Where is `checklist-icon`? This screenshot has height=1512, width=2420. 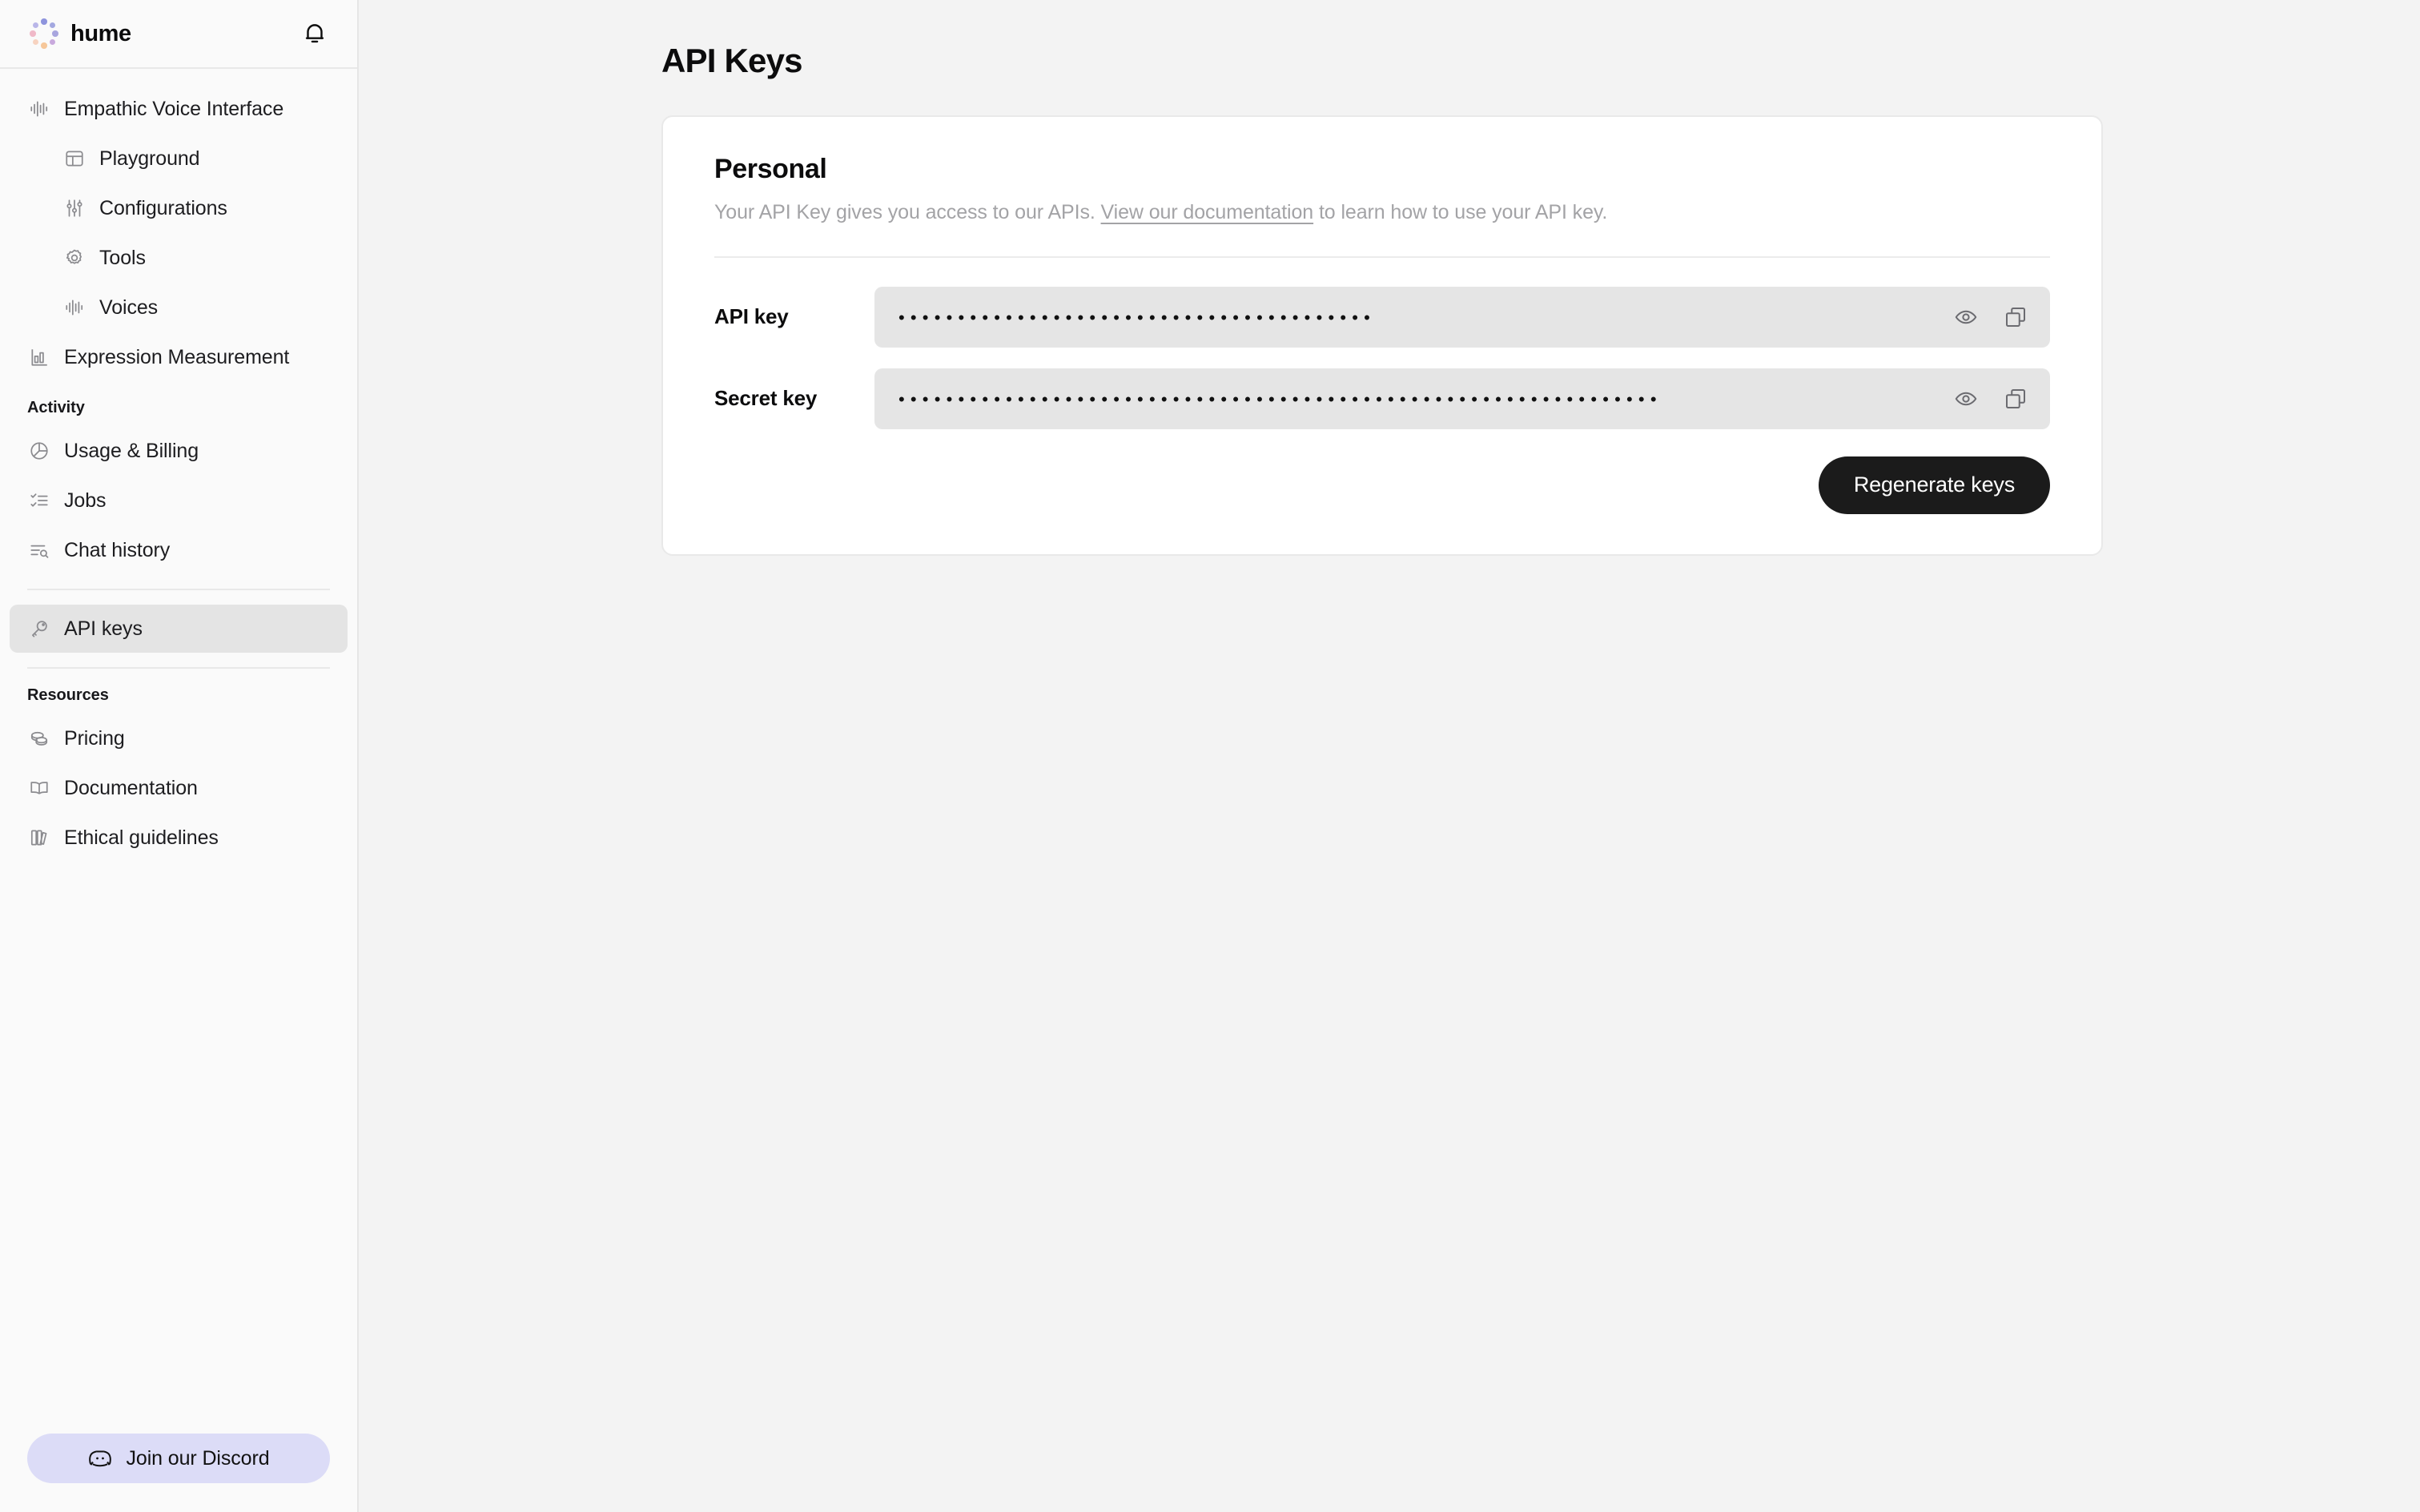
checklist-icon is located at coordinates (39, 501).